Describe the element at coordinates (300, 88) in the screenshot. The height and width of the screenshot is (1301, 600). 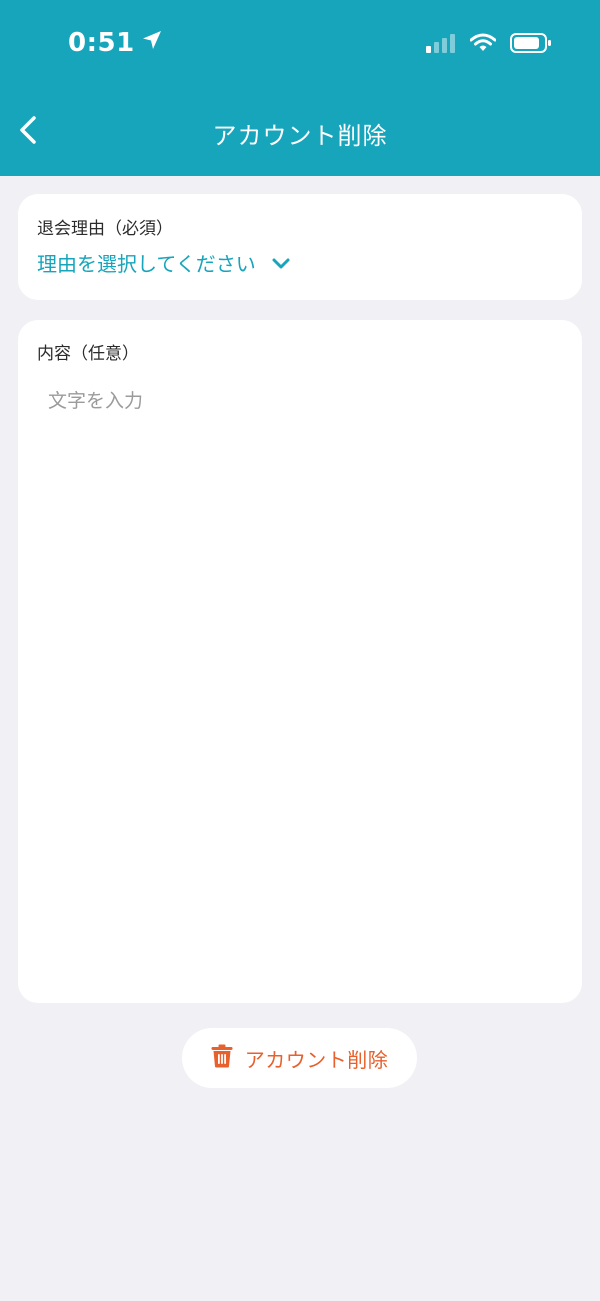
I see `header: 0:51 アカウント削除` at that location.